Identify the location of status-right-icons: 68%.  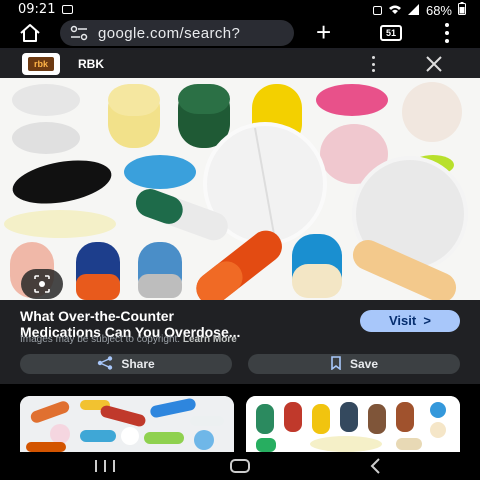
(419, 10).